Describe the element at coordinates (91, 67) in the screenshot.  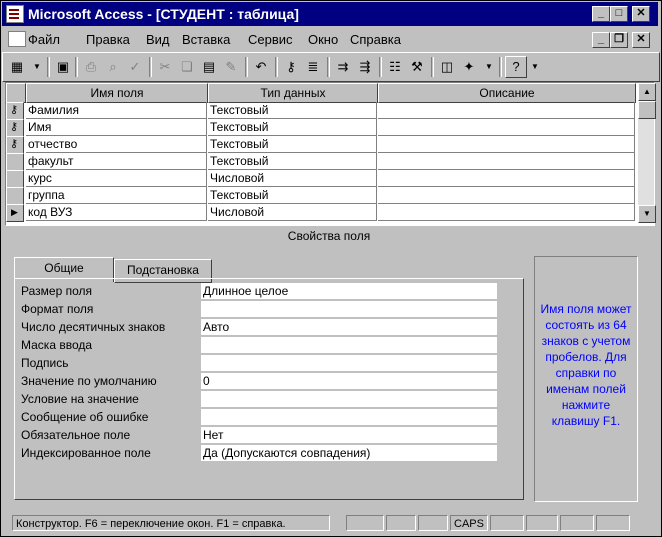
I see `print-icon: ⎙` at that location.